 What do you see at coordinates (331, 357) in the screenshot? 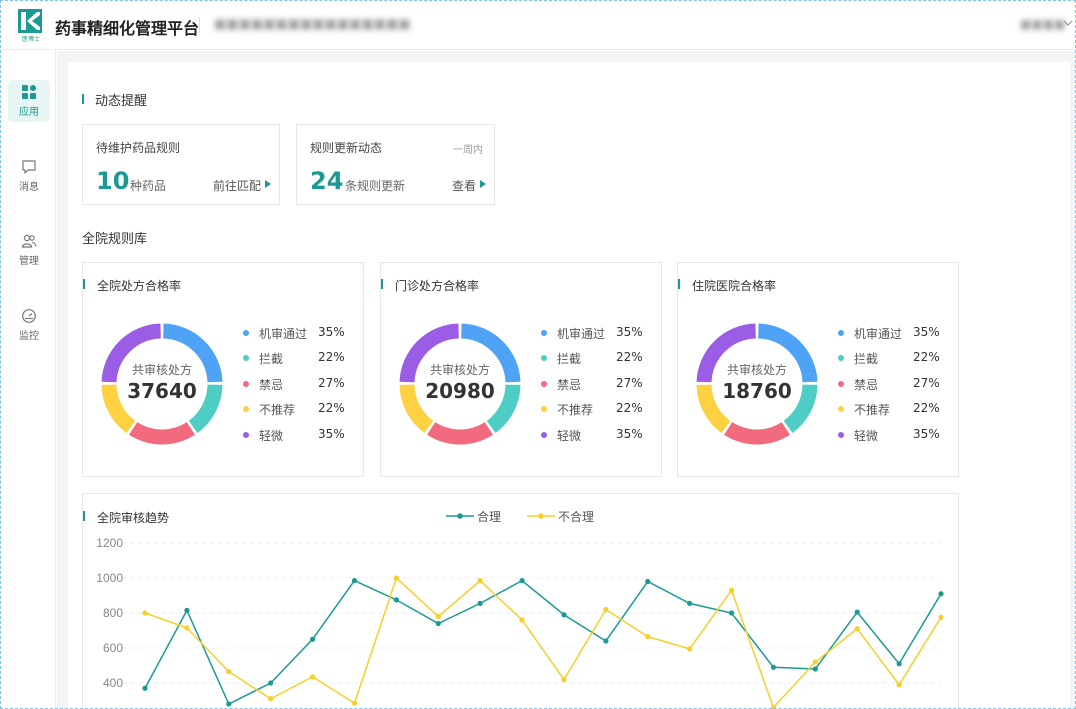
I see `legend-percent: 22%` at bounding box center [331, 357].